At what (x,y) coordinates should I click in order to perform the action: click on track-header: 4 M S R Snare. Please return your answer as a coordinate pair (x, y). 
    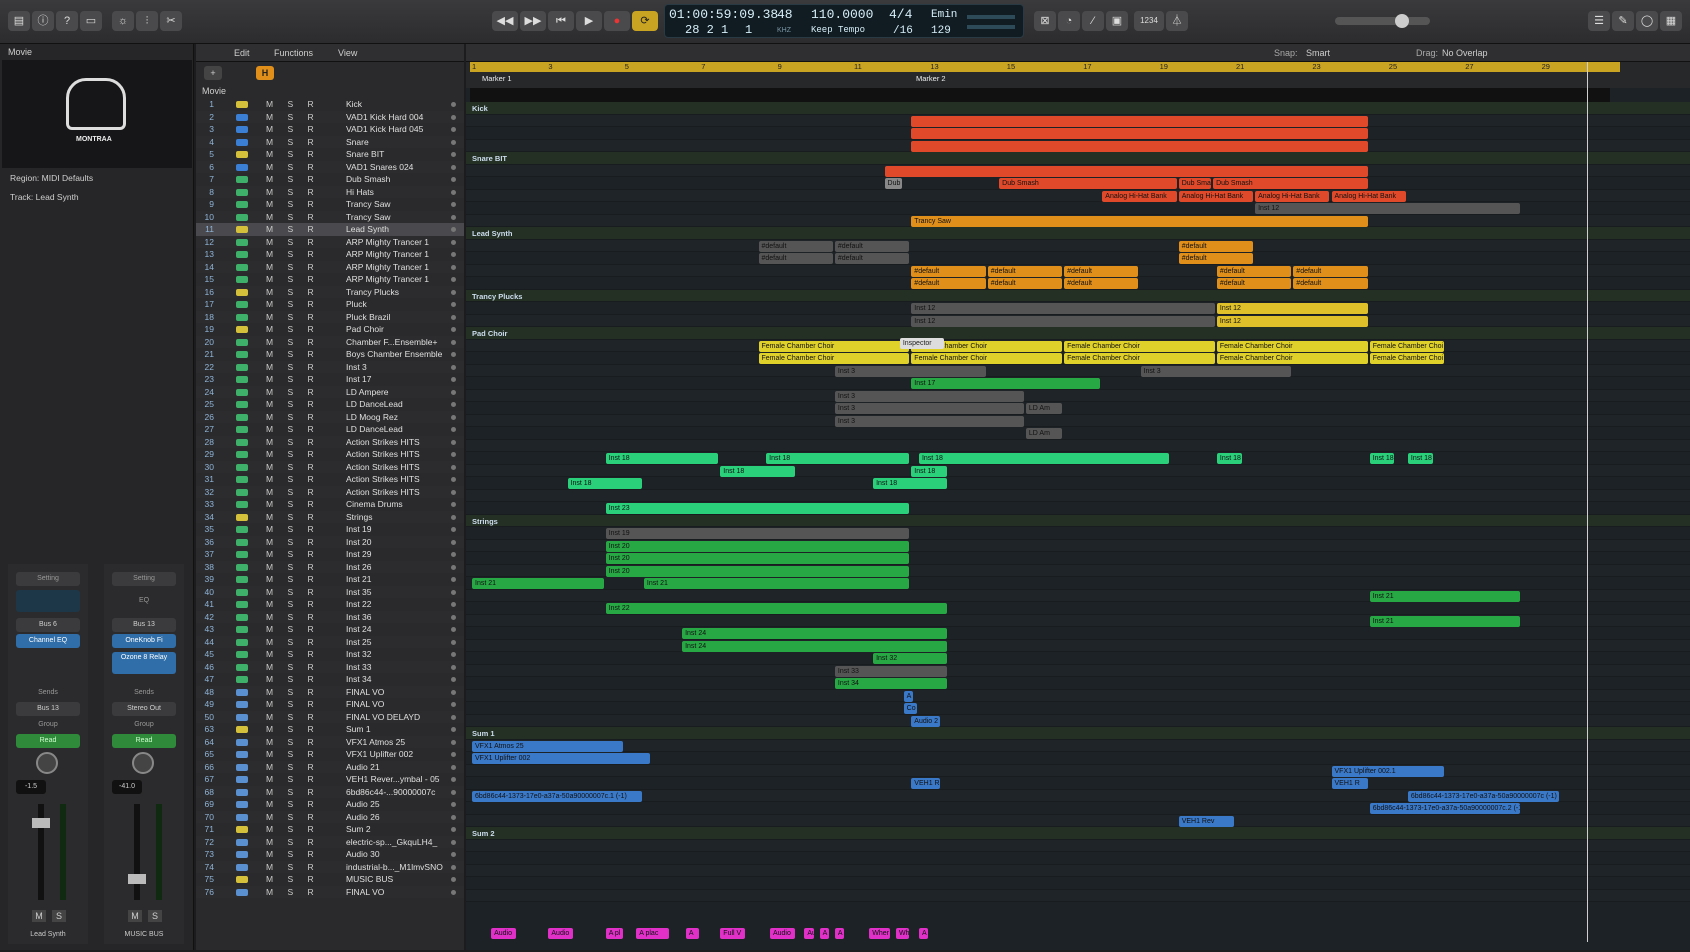
    Looking at the image, I should click on (330, 142).